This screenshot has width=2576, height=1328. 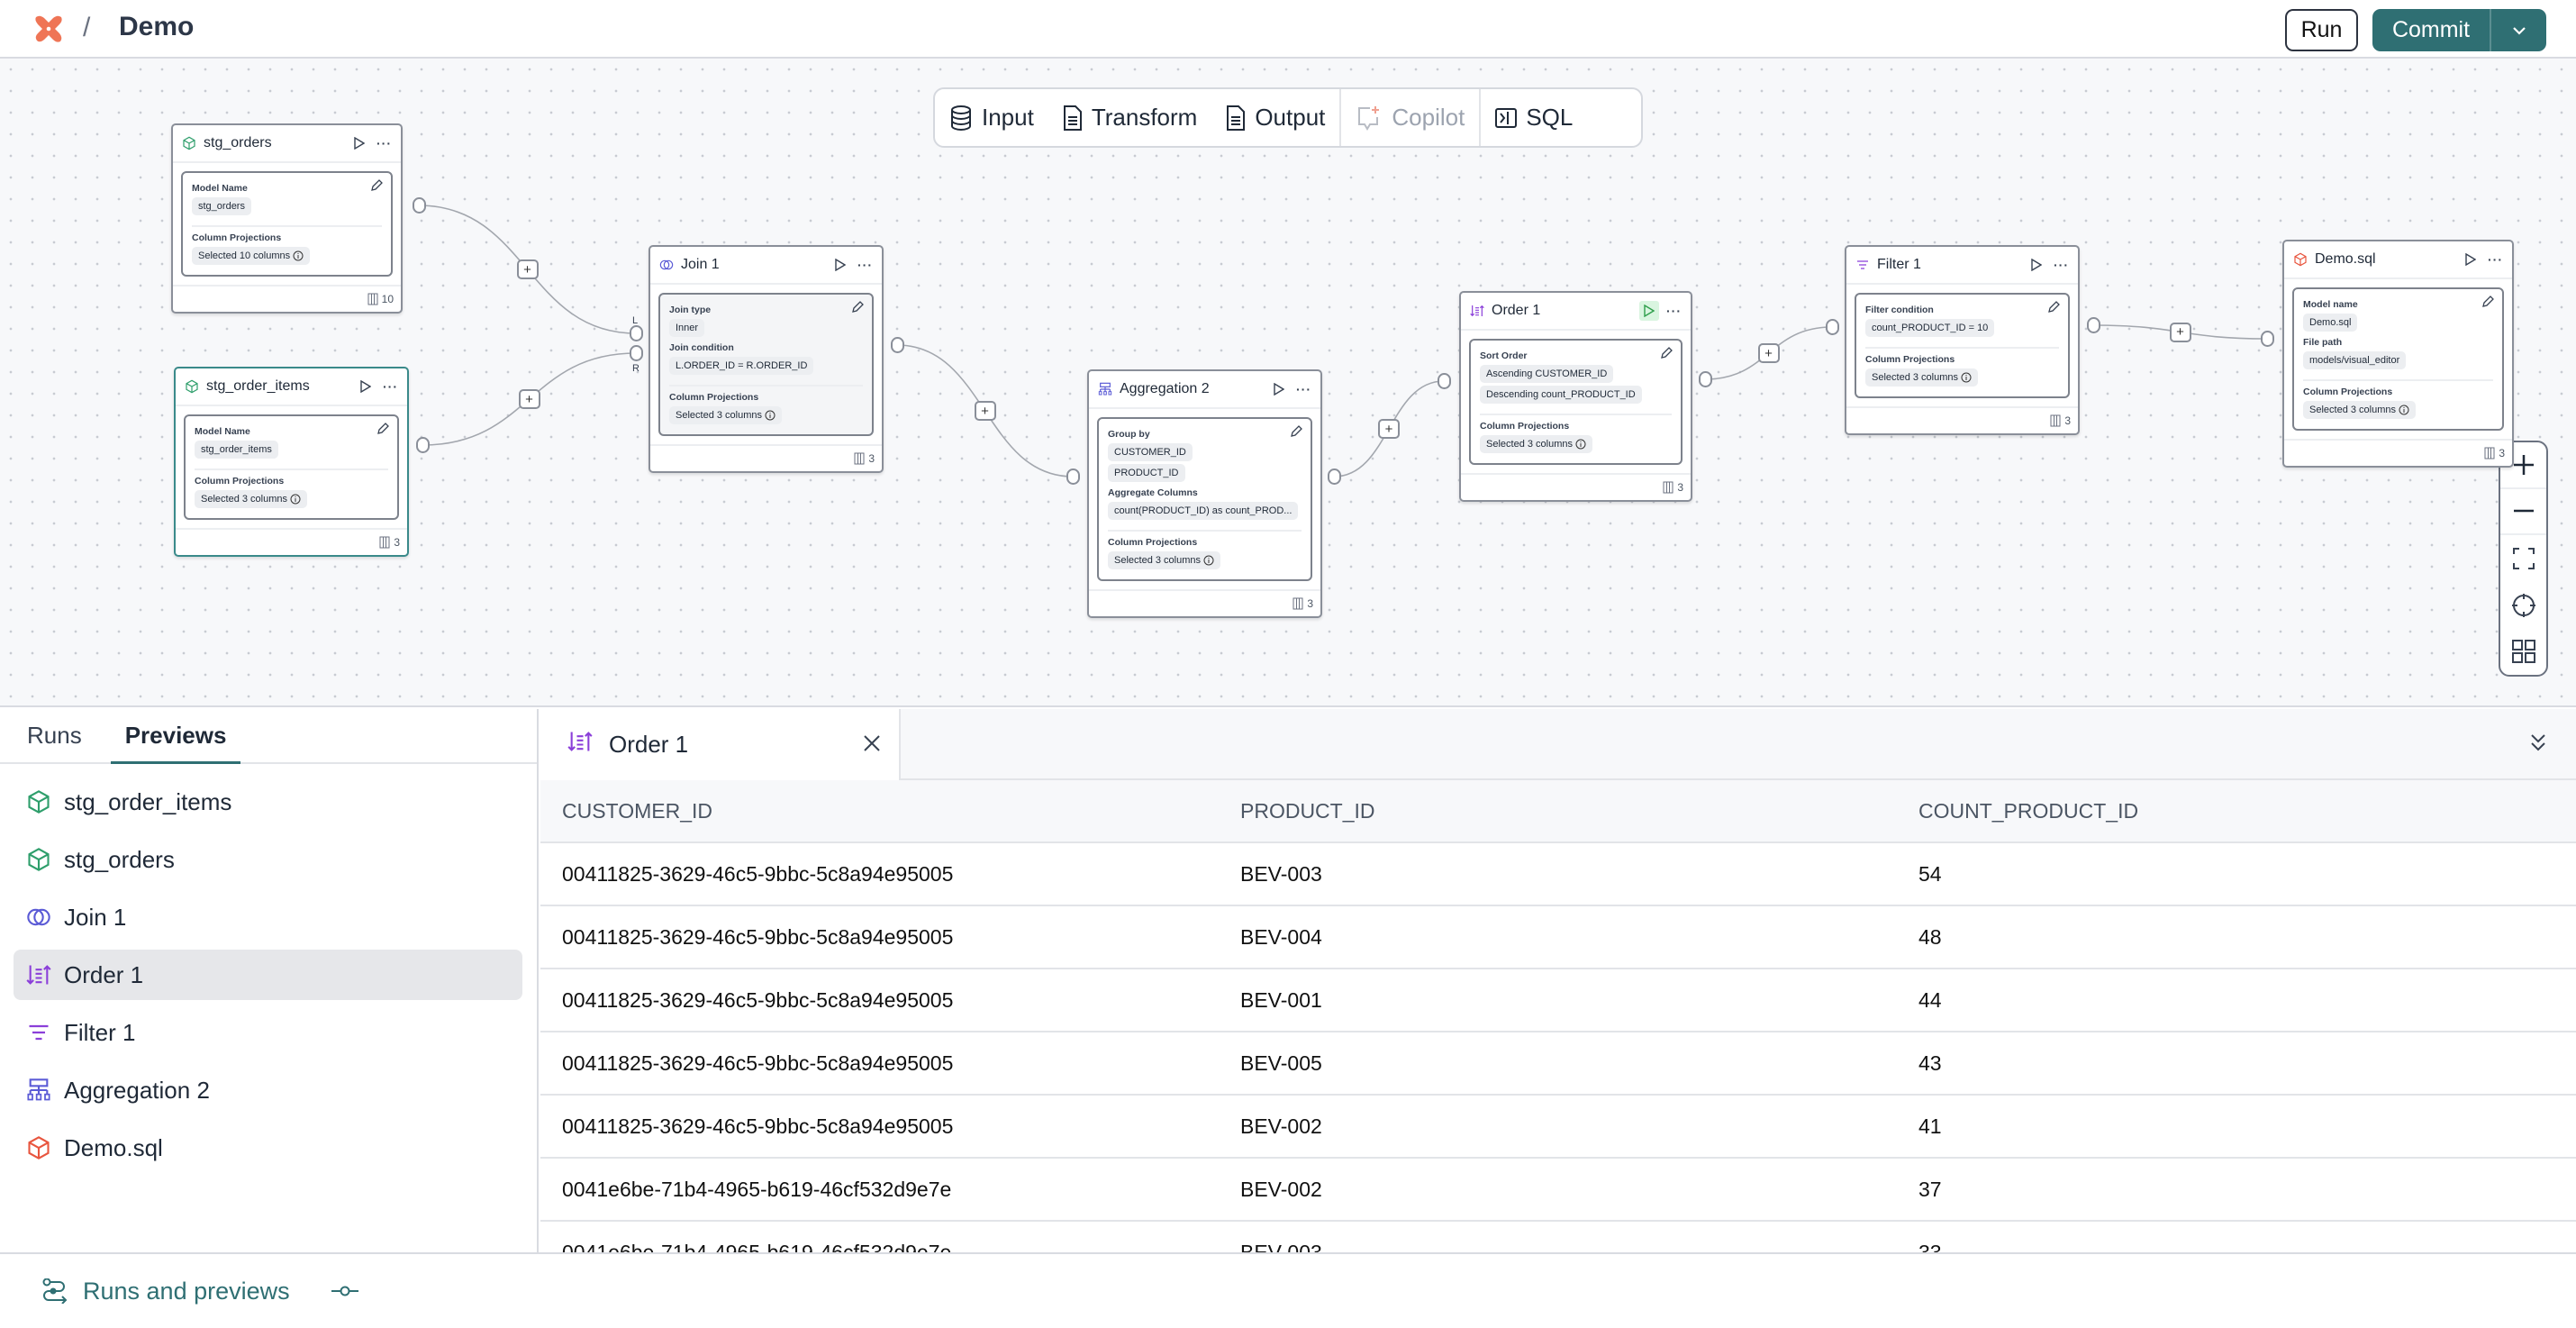 What do you see at coordinates (268, 802) in the screenshot?
I see `preview-list-item: stg_order_items` at bounding box center [268, 802].